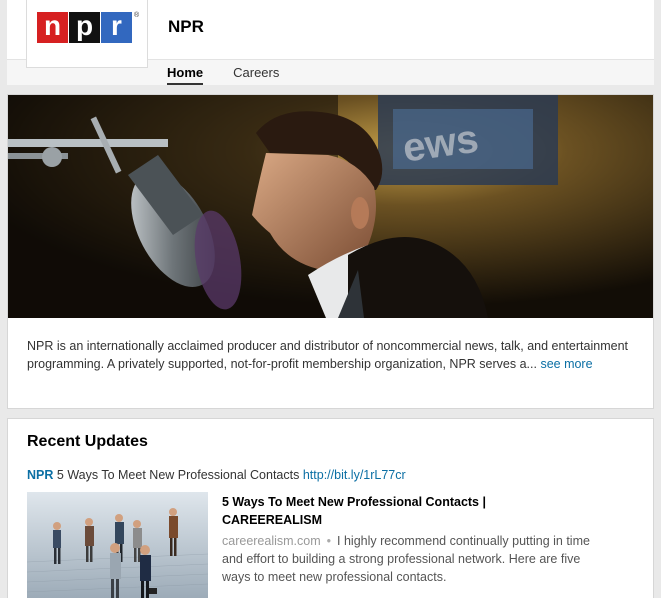 This screenshot has height=598, width=661. I want to click on tab-home: Home, so click(185, 74).